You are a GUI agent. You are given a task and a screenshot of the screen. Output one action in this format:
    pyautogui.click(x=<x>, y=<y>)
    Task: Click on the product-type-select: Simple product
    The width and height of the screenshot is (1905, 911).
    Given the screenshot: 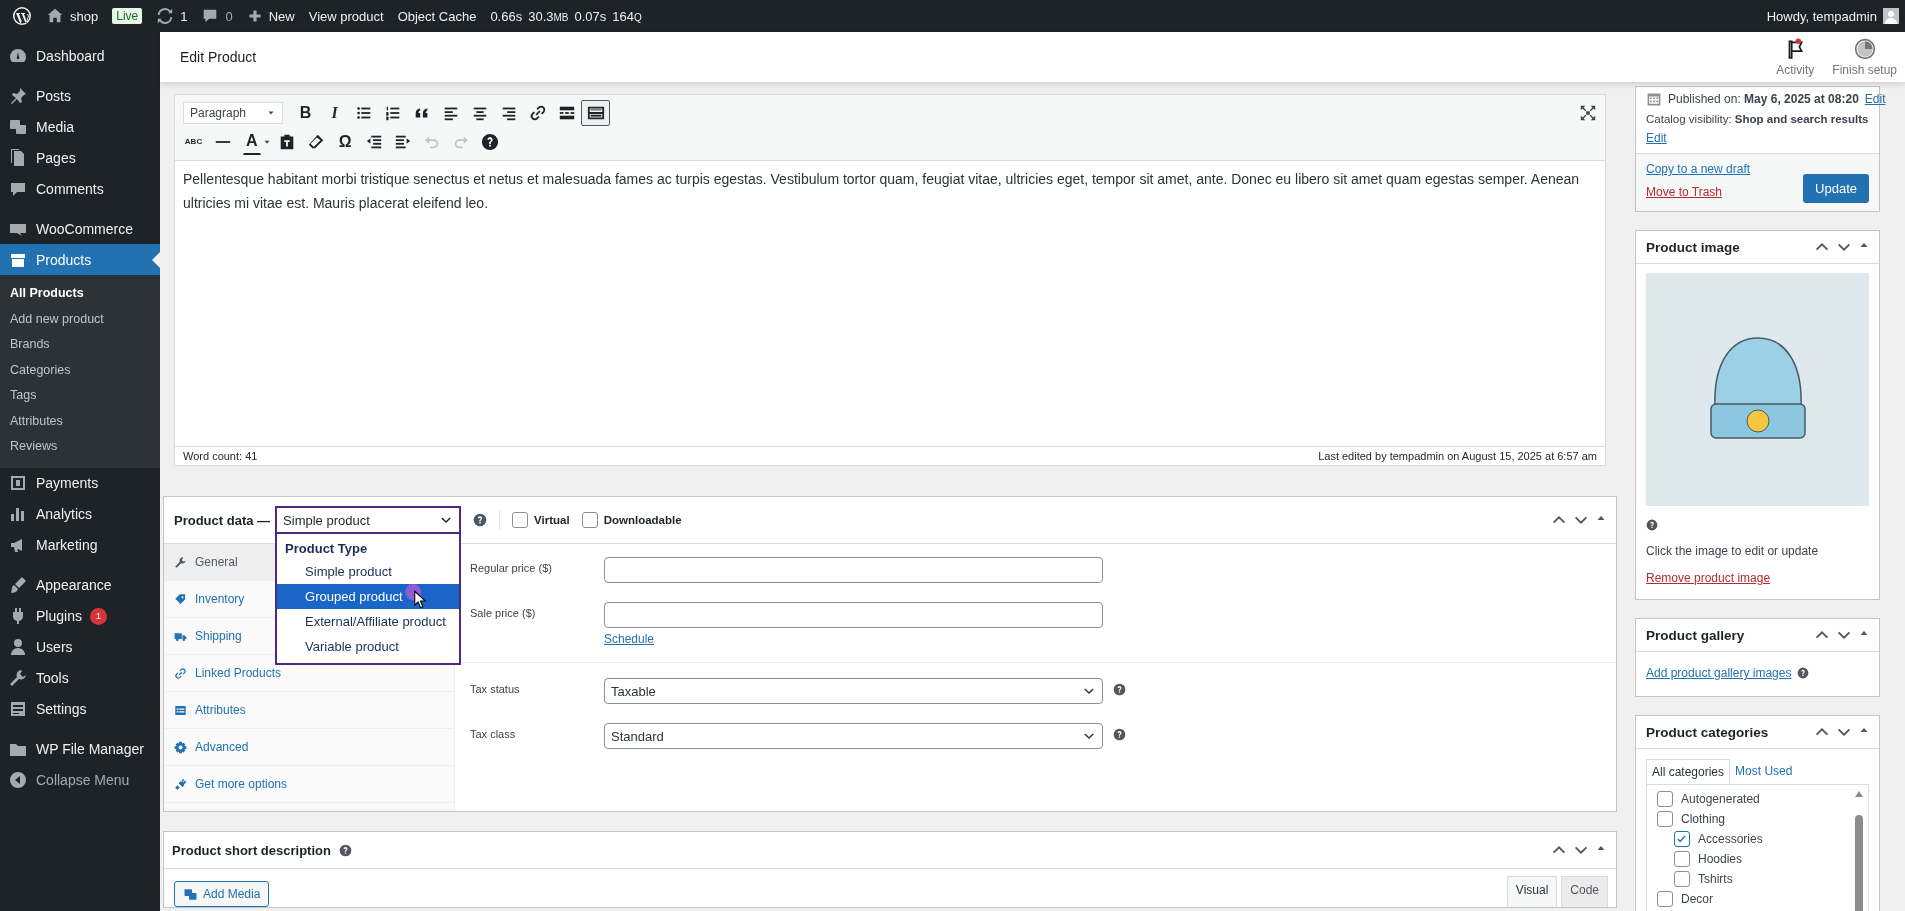 What is the action you would take?
    pyautogui.click(x=368, y=520)
    